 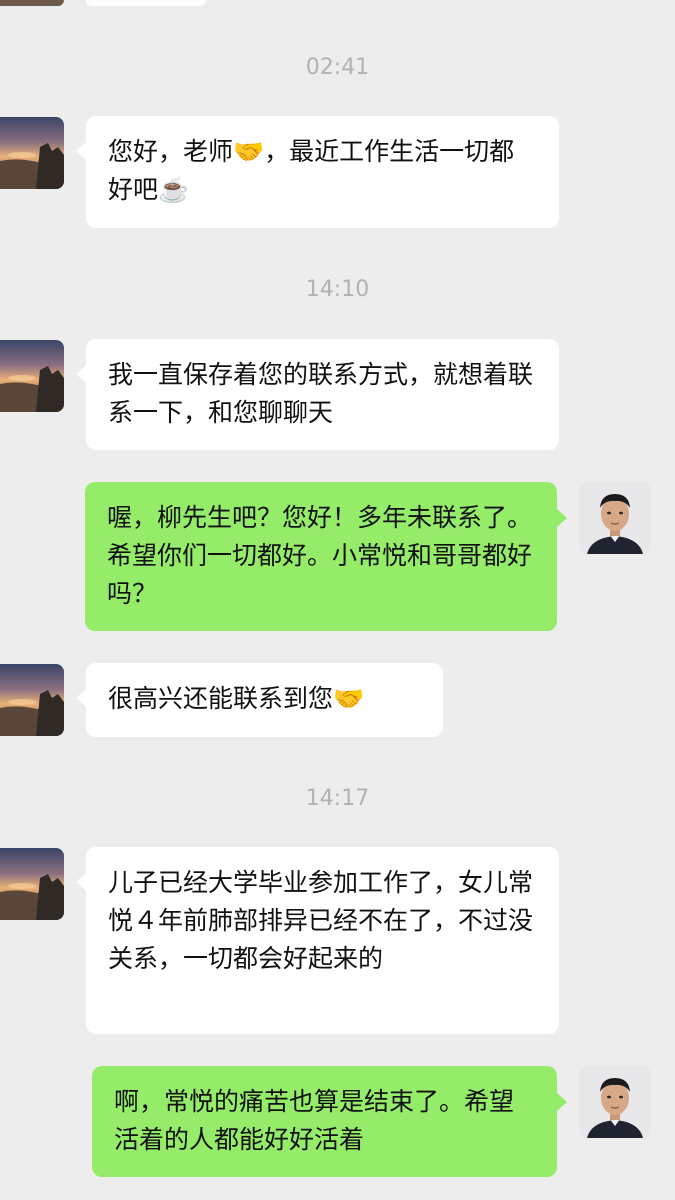 What do you see at coordinates (236, 698) in the screenshot?
I see `message-text: 很高兴还能联系到您🤝` at bounding box center [236, 698].